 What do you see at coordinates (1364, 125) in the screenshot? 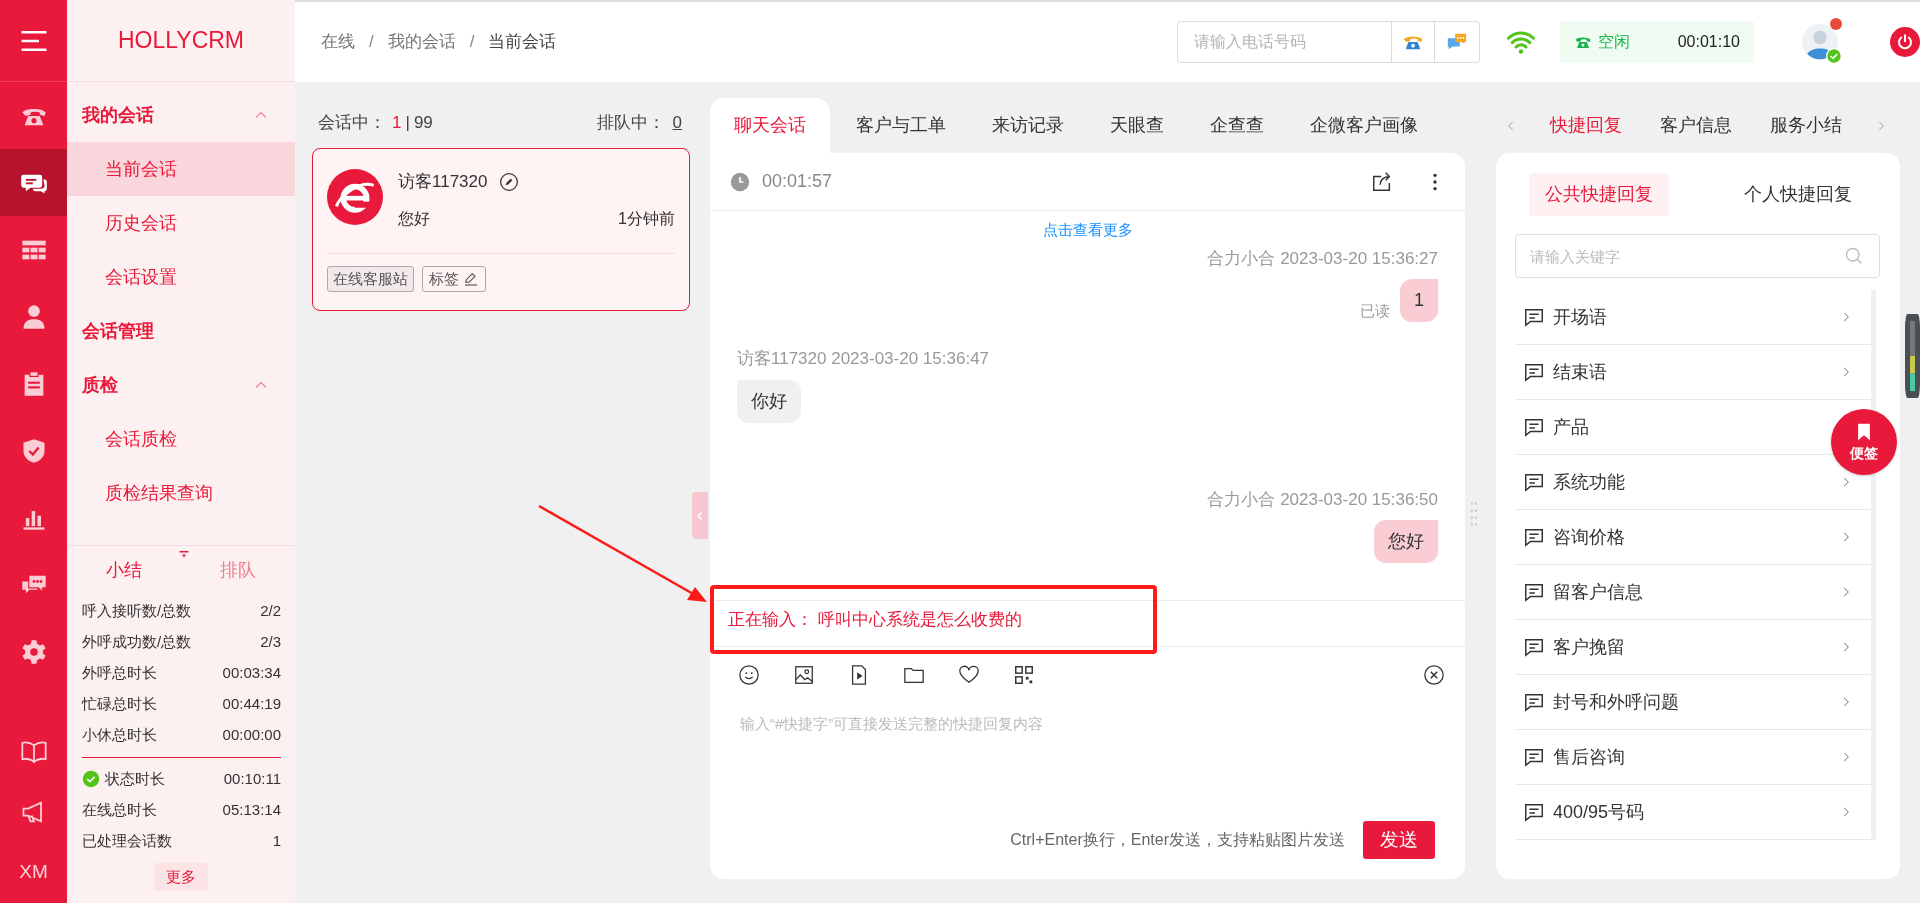
I see `chat-tab: 企微客户画像` at bounding box center [1364, 125].